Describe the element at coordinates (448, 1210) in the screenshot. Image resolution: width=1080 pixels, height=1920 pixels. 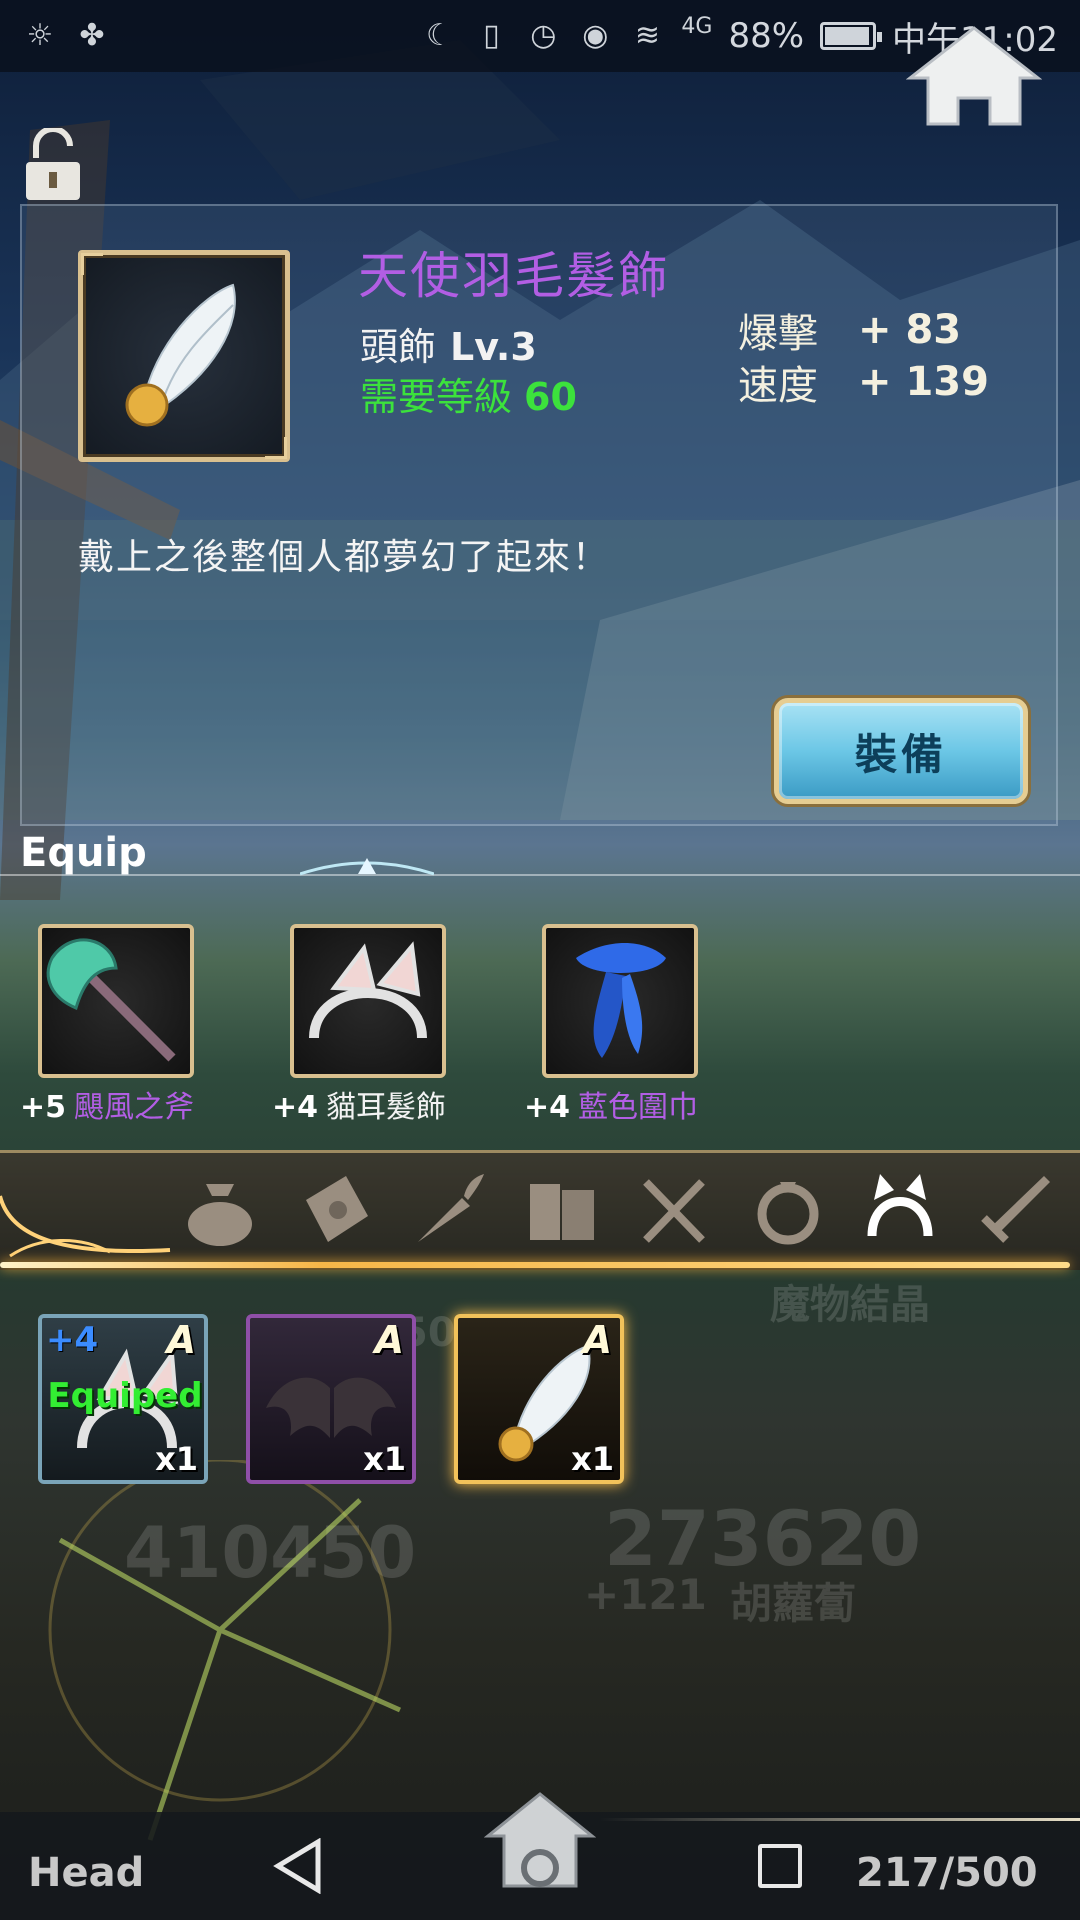
I see `carrot-icon` at that location.